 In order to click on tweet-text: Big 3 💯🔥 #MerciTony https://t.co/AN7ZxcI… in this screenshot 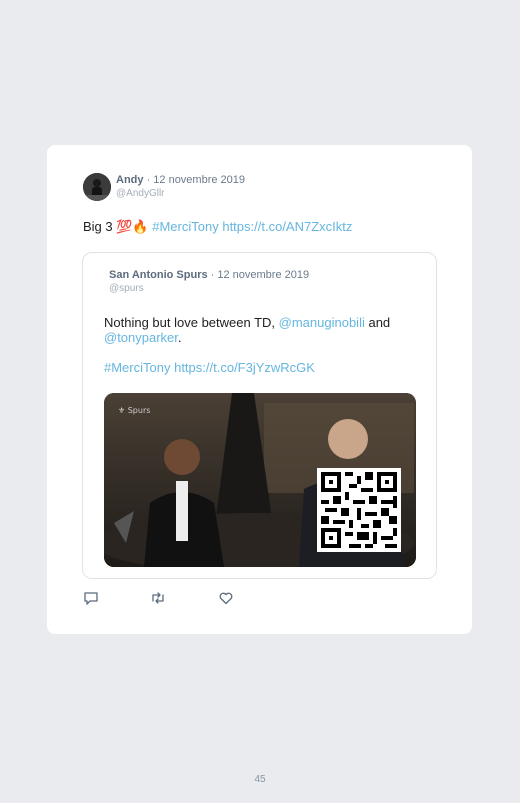, I will do `click(217, 227)`.